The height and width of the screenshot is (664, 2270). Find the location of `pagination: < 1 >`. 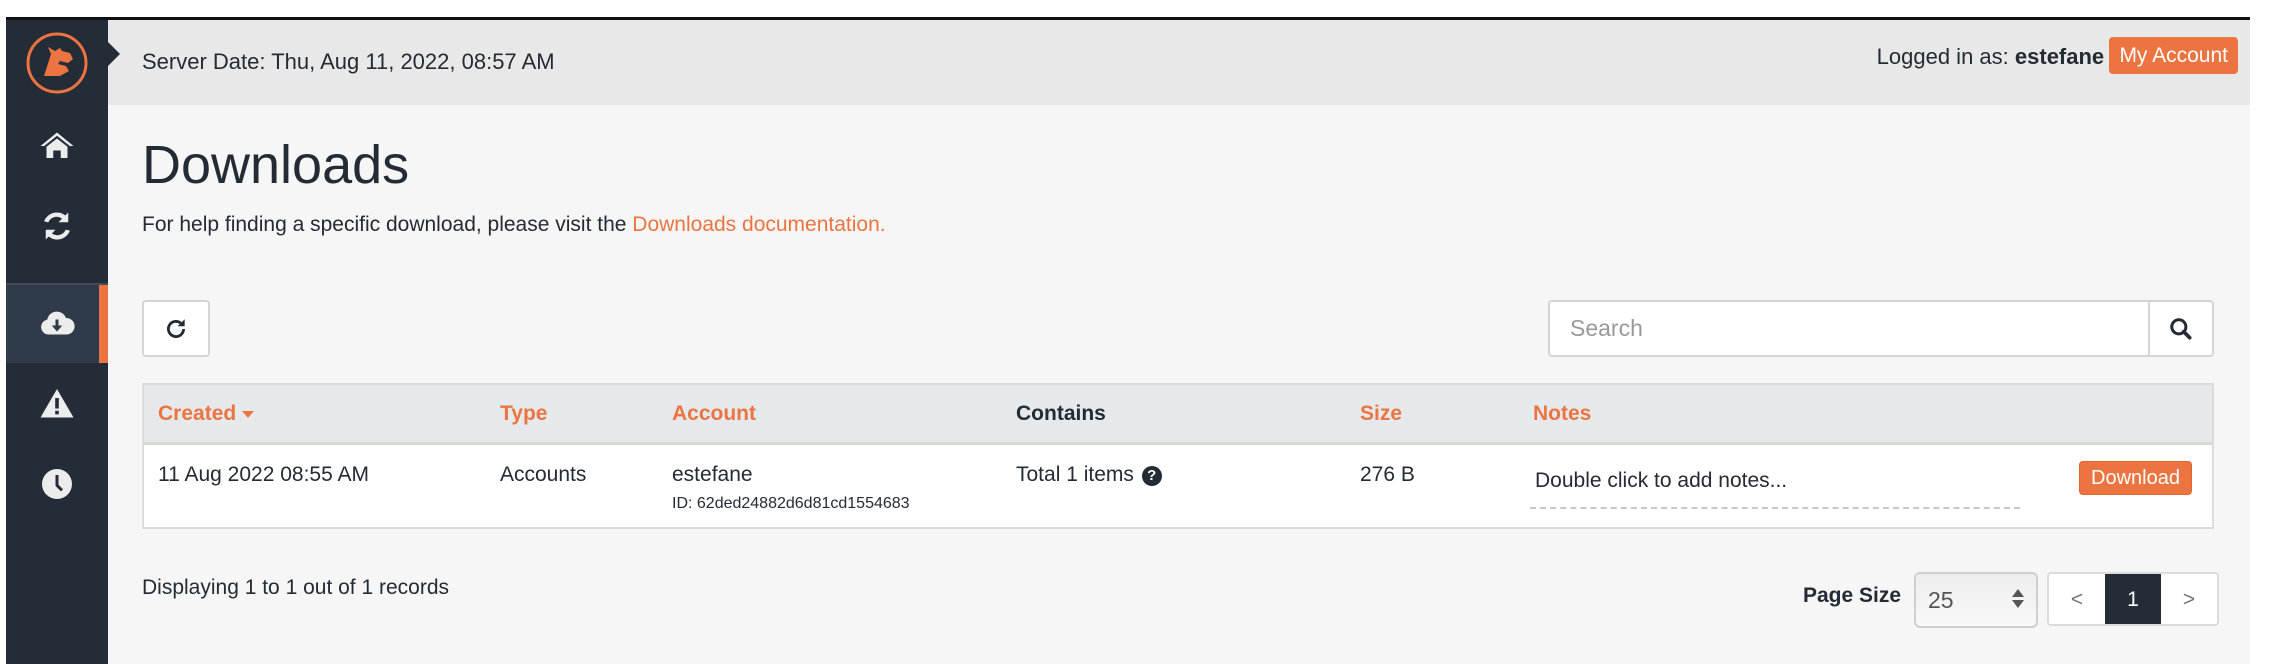

pagination: < 1 > is located at coordinates (2133, 599).